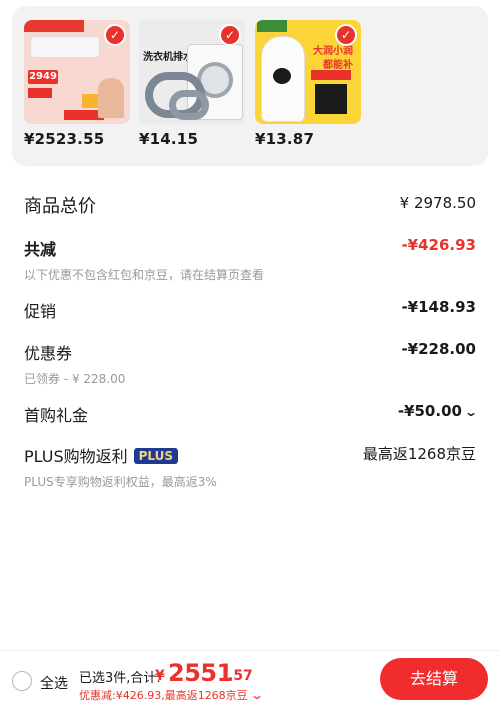 This screenshot has height=704, width=500. I want to click on product-tag-text: 洗衣机排水, so click(168, 57).